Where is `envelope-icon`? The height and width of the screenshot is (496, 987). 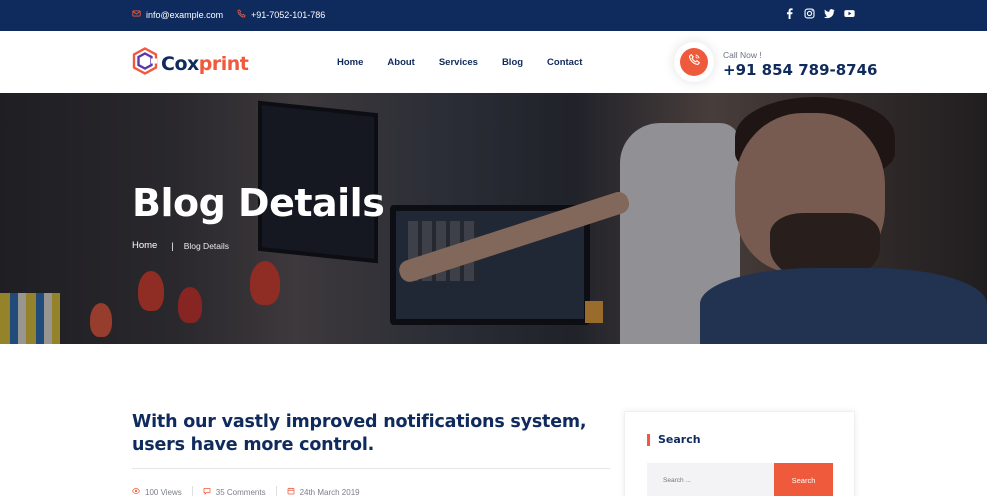 envelope-icon is located at coordinates (136, 14).